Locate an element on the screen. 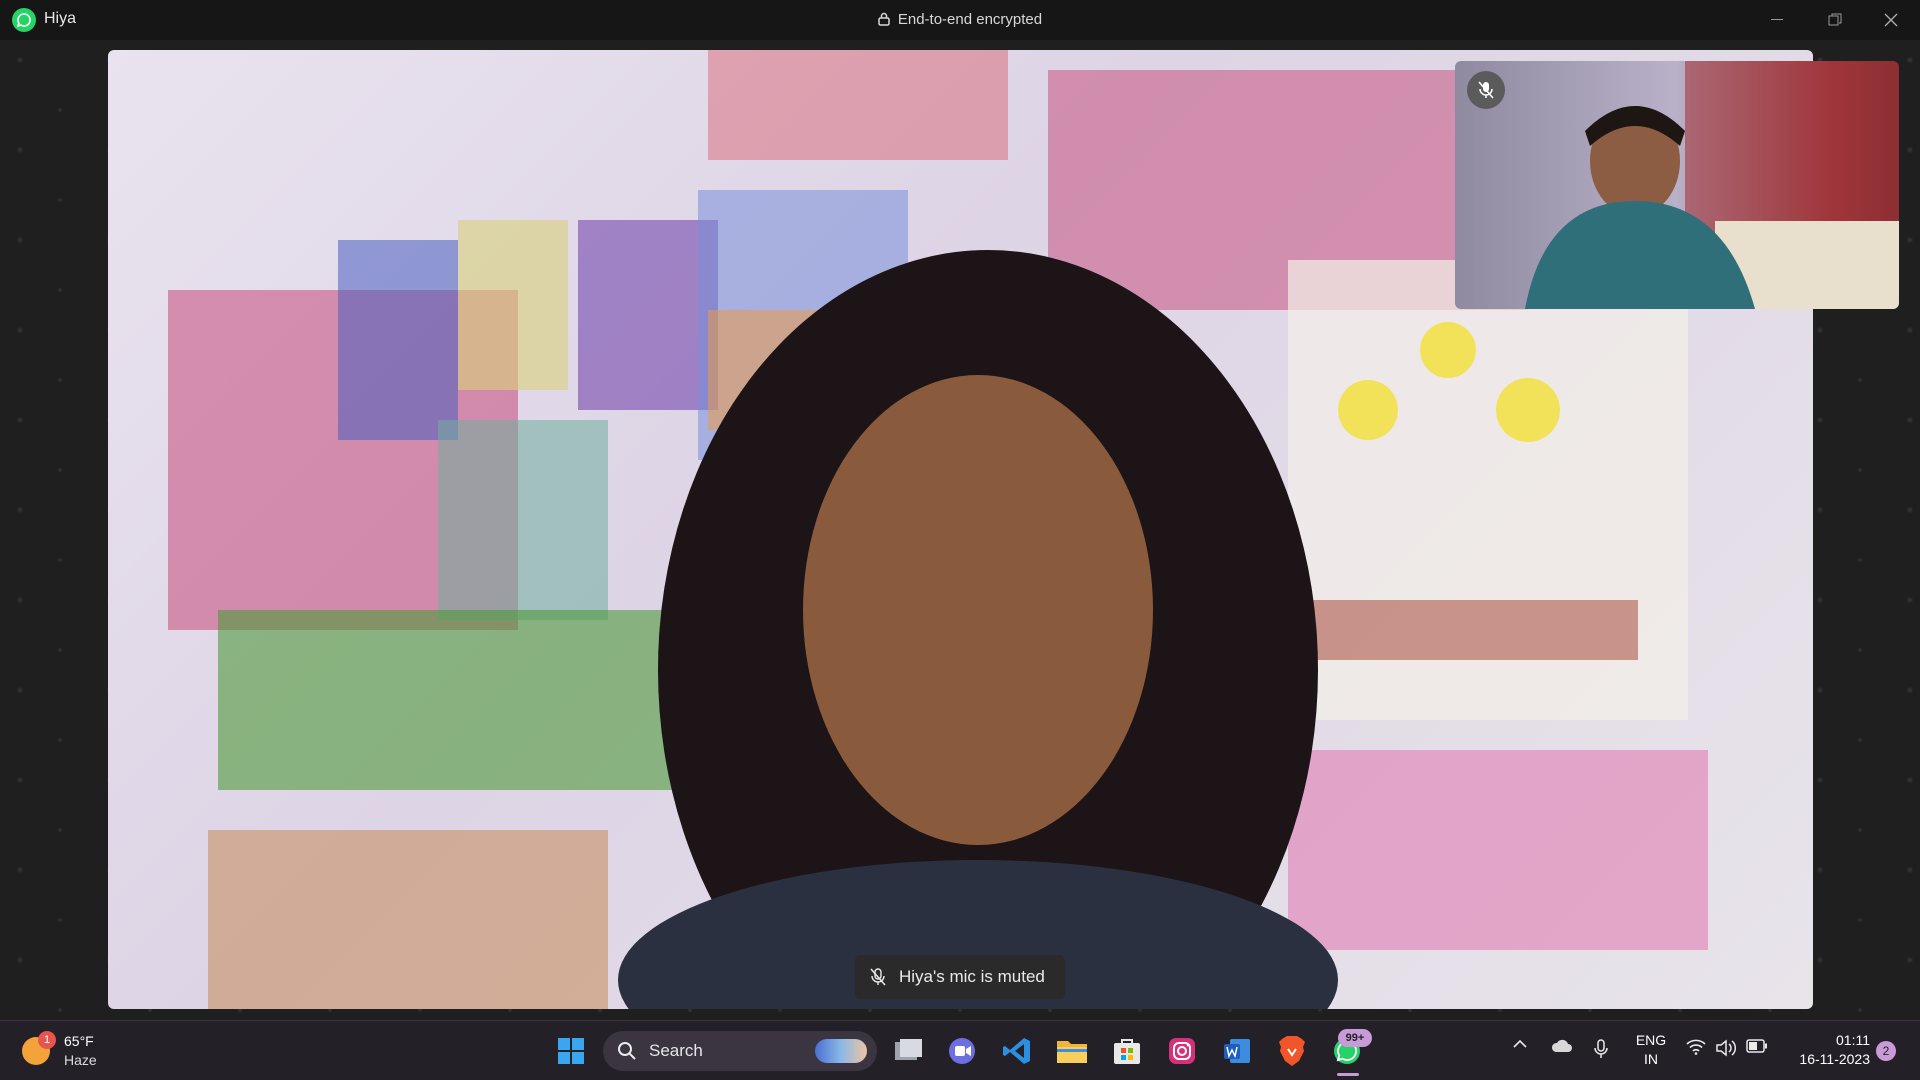 The image size is (1920, 1080). search-label: Search is located at coordinates (676, 1050).